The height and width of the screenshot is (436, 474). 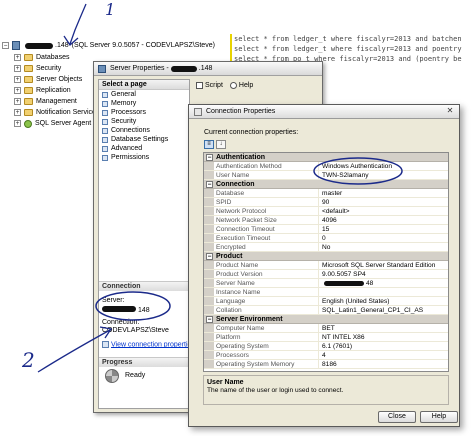 What do you see at coordinates (198, 111) in the screenshot?
I see `properties-icon` at bounding box center [198, 111].